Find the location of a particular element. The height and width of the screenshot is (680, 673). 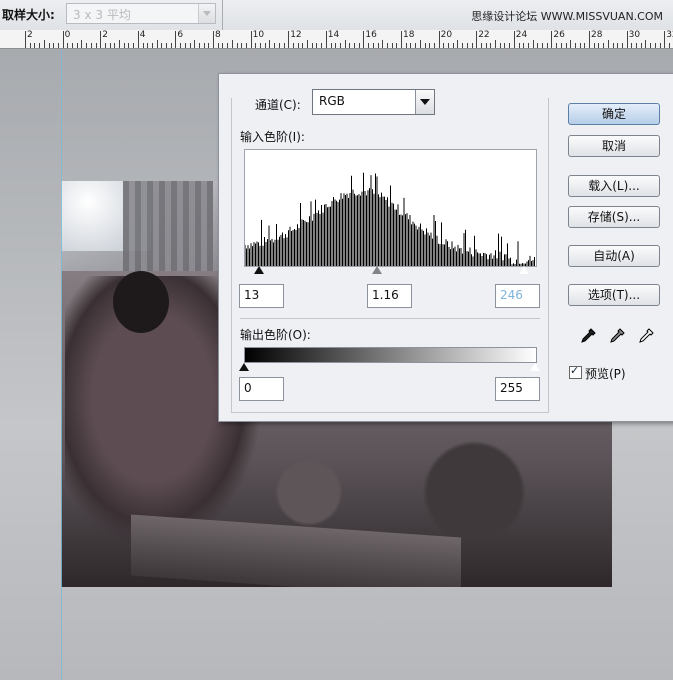

input-gamma-field: 1.16 is located at coordinates (389, 296).